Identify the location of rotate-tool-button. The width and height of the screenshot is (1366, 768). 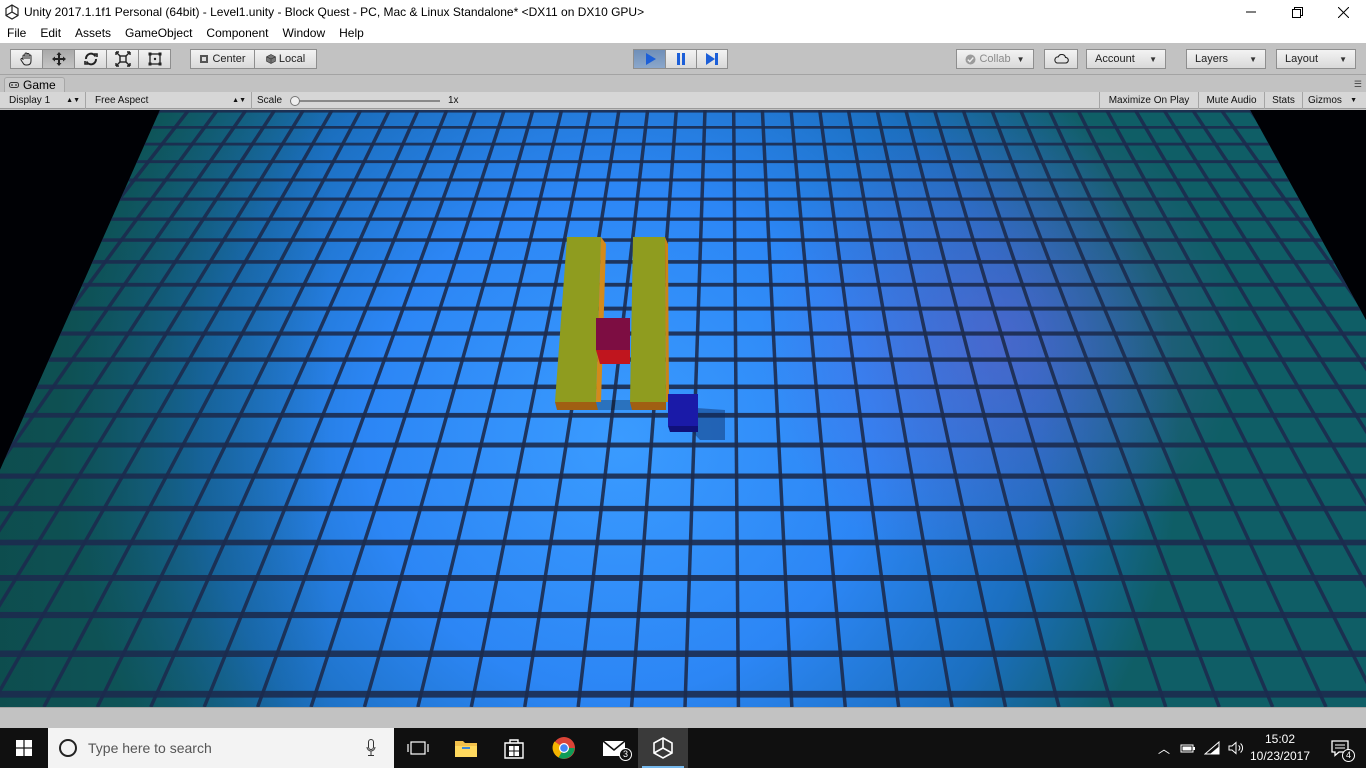
(90, 59).